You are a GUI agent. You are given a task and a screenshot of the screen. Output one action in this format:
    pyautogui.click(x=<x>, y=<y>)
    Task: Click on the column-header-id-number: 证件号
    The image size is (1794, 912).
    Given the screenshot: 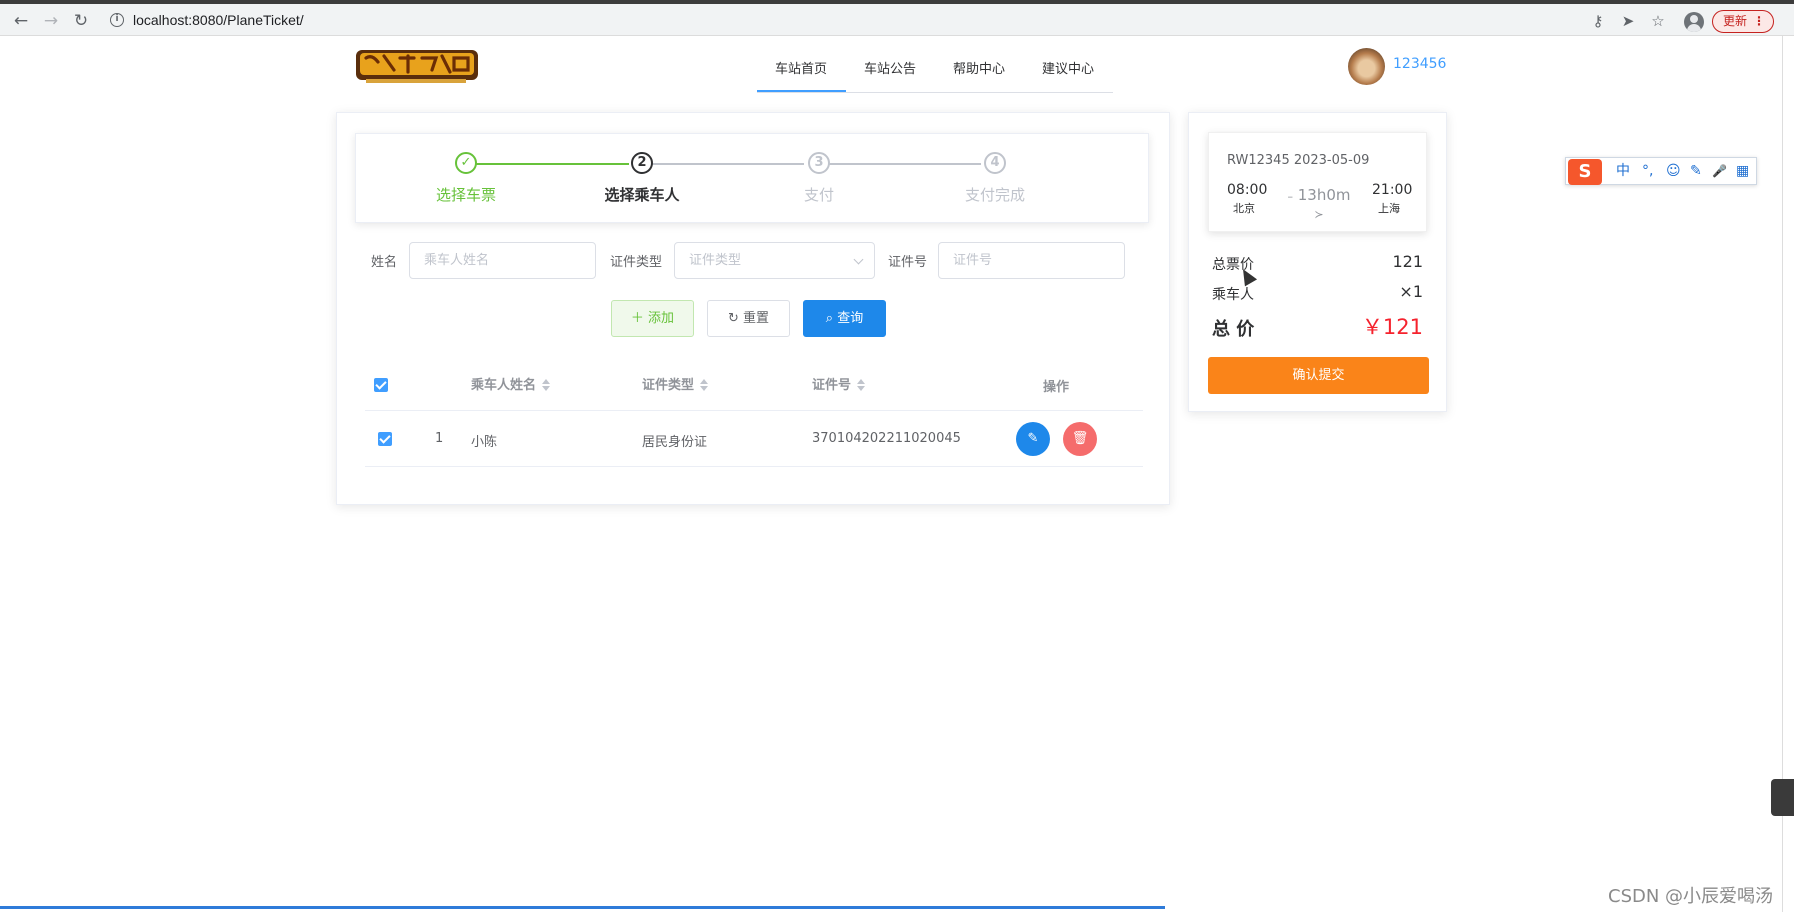 What is the action you would take?
    pyautogui.click(x=839, y=383)
    